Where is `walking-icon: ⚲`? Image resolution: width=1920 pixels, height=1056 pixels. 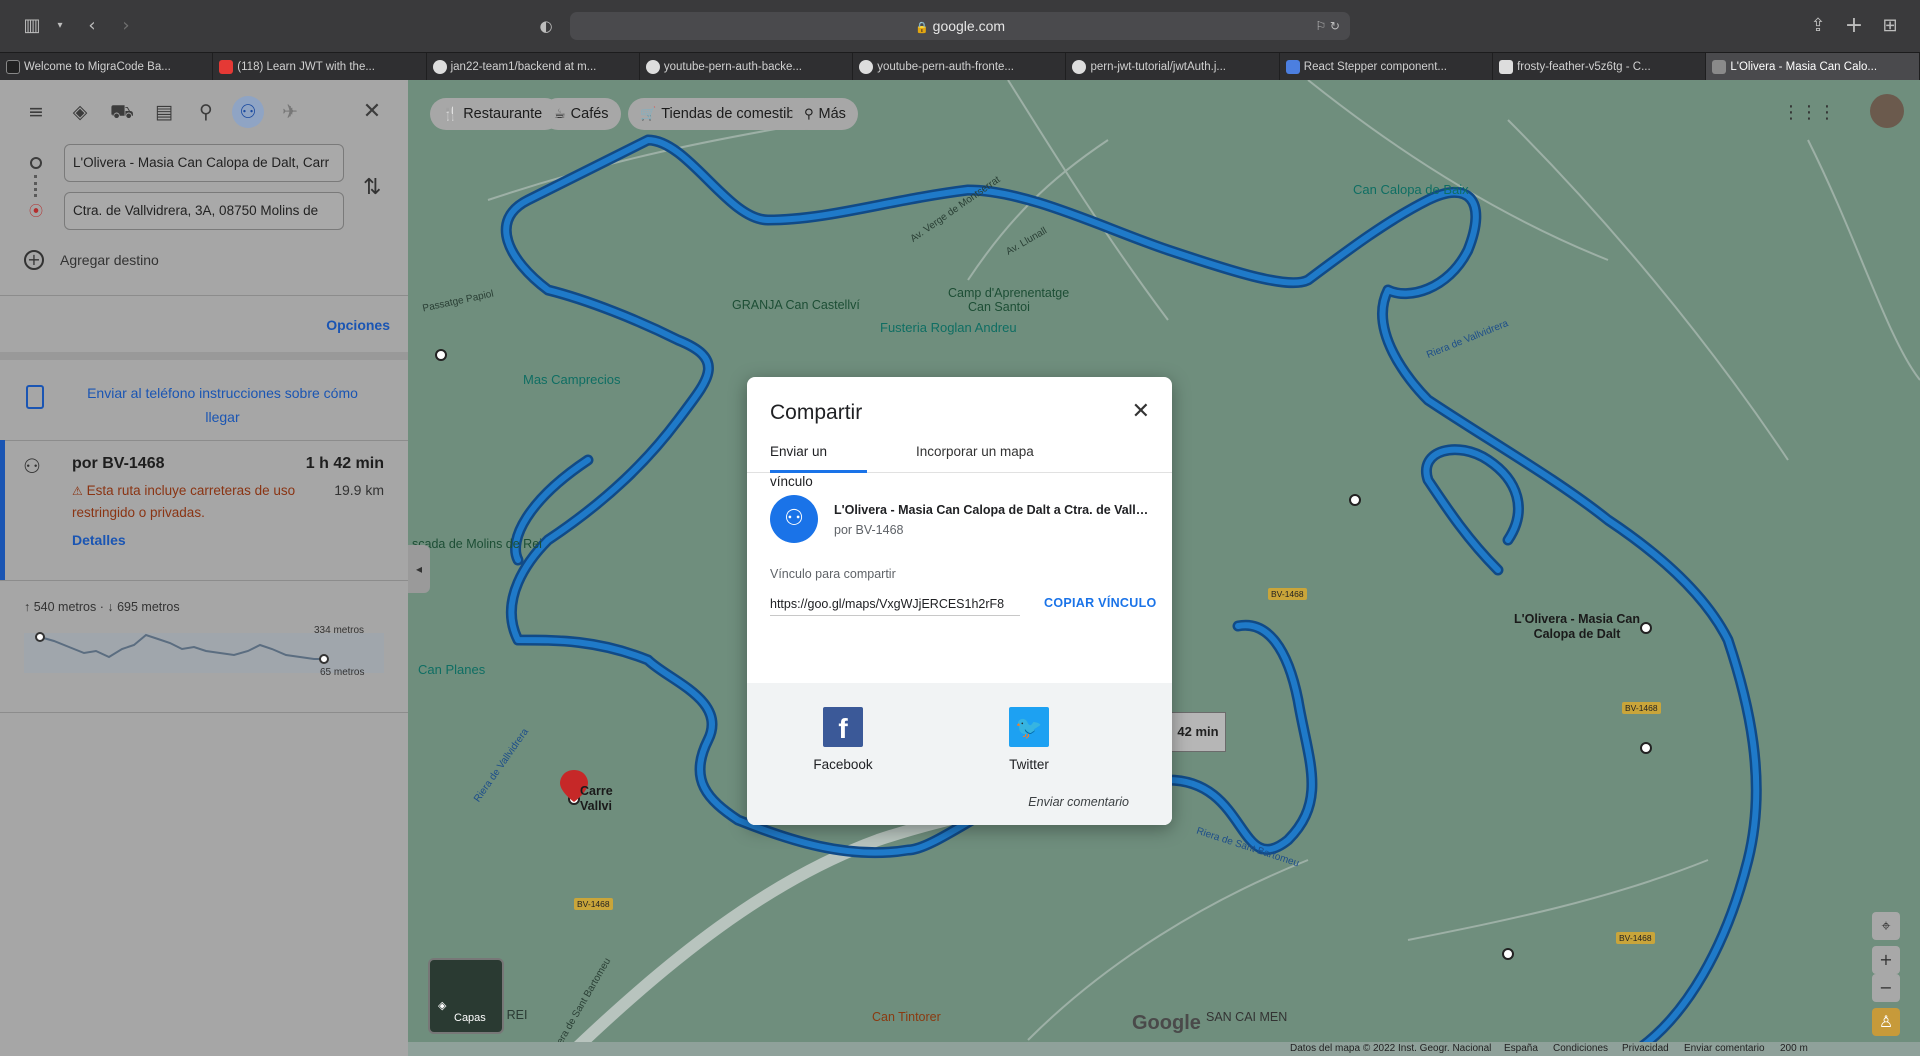 walking-icon: ⚲ is located at coordinates (206, 112).